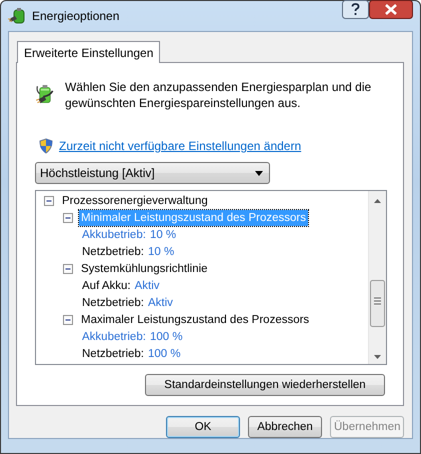 This screenshot has height=454, width=421. What do you see at coordinates (193, 218) in the screenshot?
I see `tree-item: Minimaler Leistungszustand des Prozessors` at bounding box center [193, 218].